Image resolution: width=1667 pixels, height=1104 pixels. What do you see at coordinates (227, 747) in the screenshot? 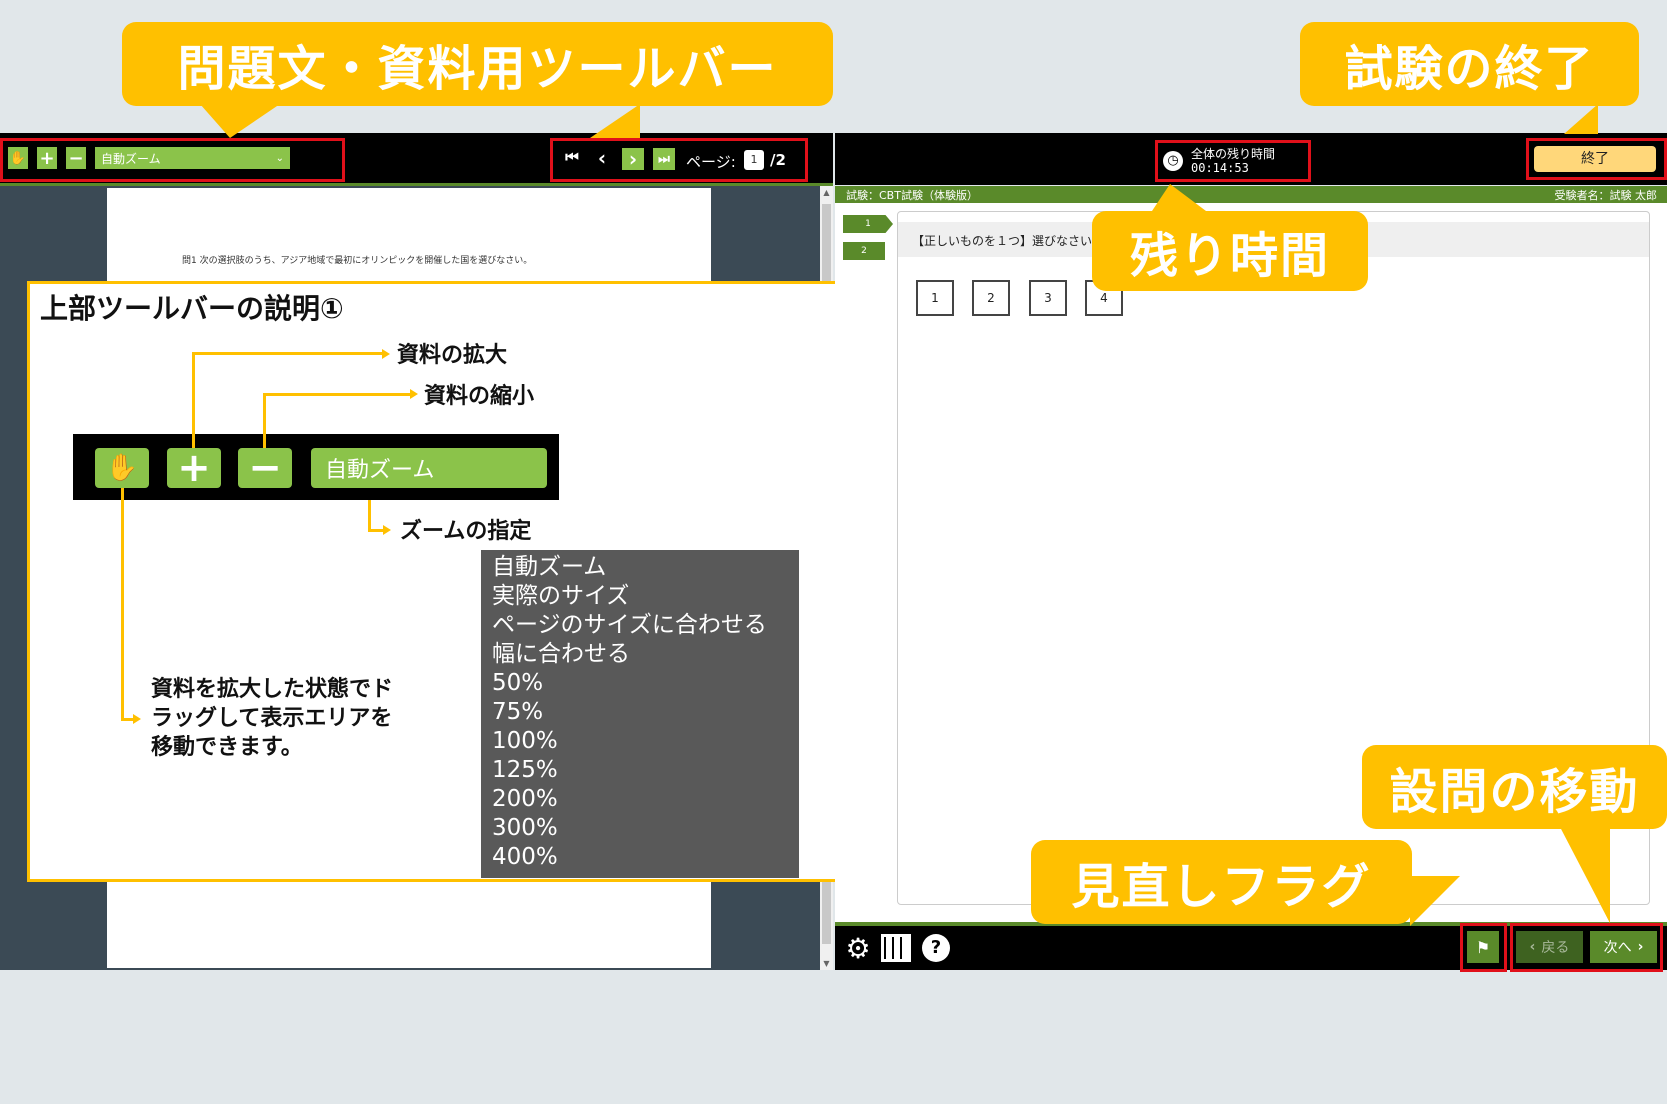
I see `hand-desc-line-3: 移動できます。` at bounding box center [227, 747].